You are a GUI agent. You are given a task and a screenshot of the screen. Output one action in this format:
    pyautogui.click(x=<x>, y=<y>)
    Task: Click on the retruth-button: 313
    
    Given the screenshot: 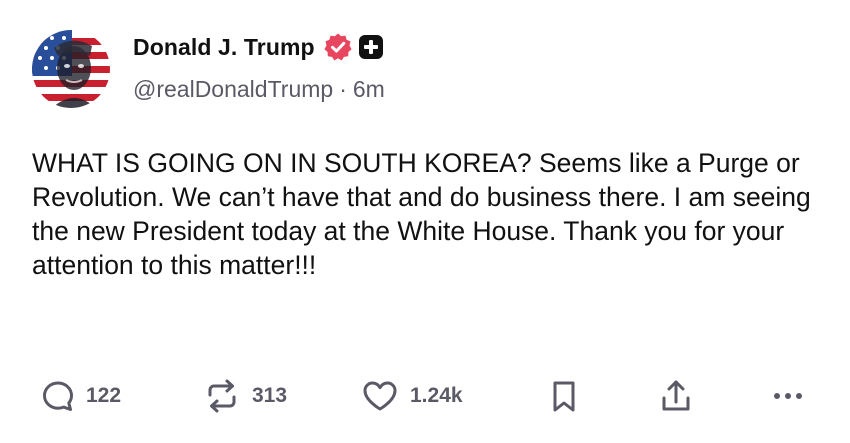 What is the action you would take?
    pyautogui.click(x=244, y=396)
    